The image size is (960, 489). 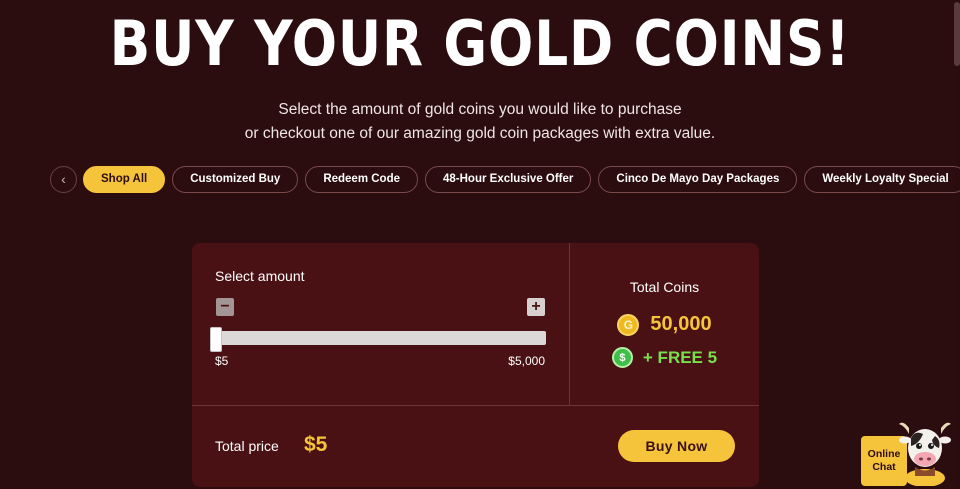 What do you see at coordinates (124, 179) in the screenshot?
I see `tab-shop-all: Shop All` at bounding box center [124, 179].